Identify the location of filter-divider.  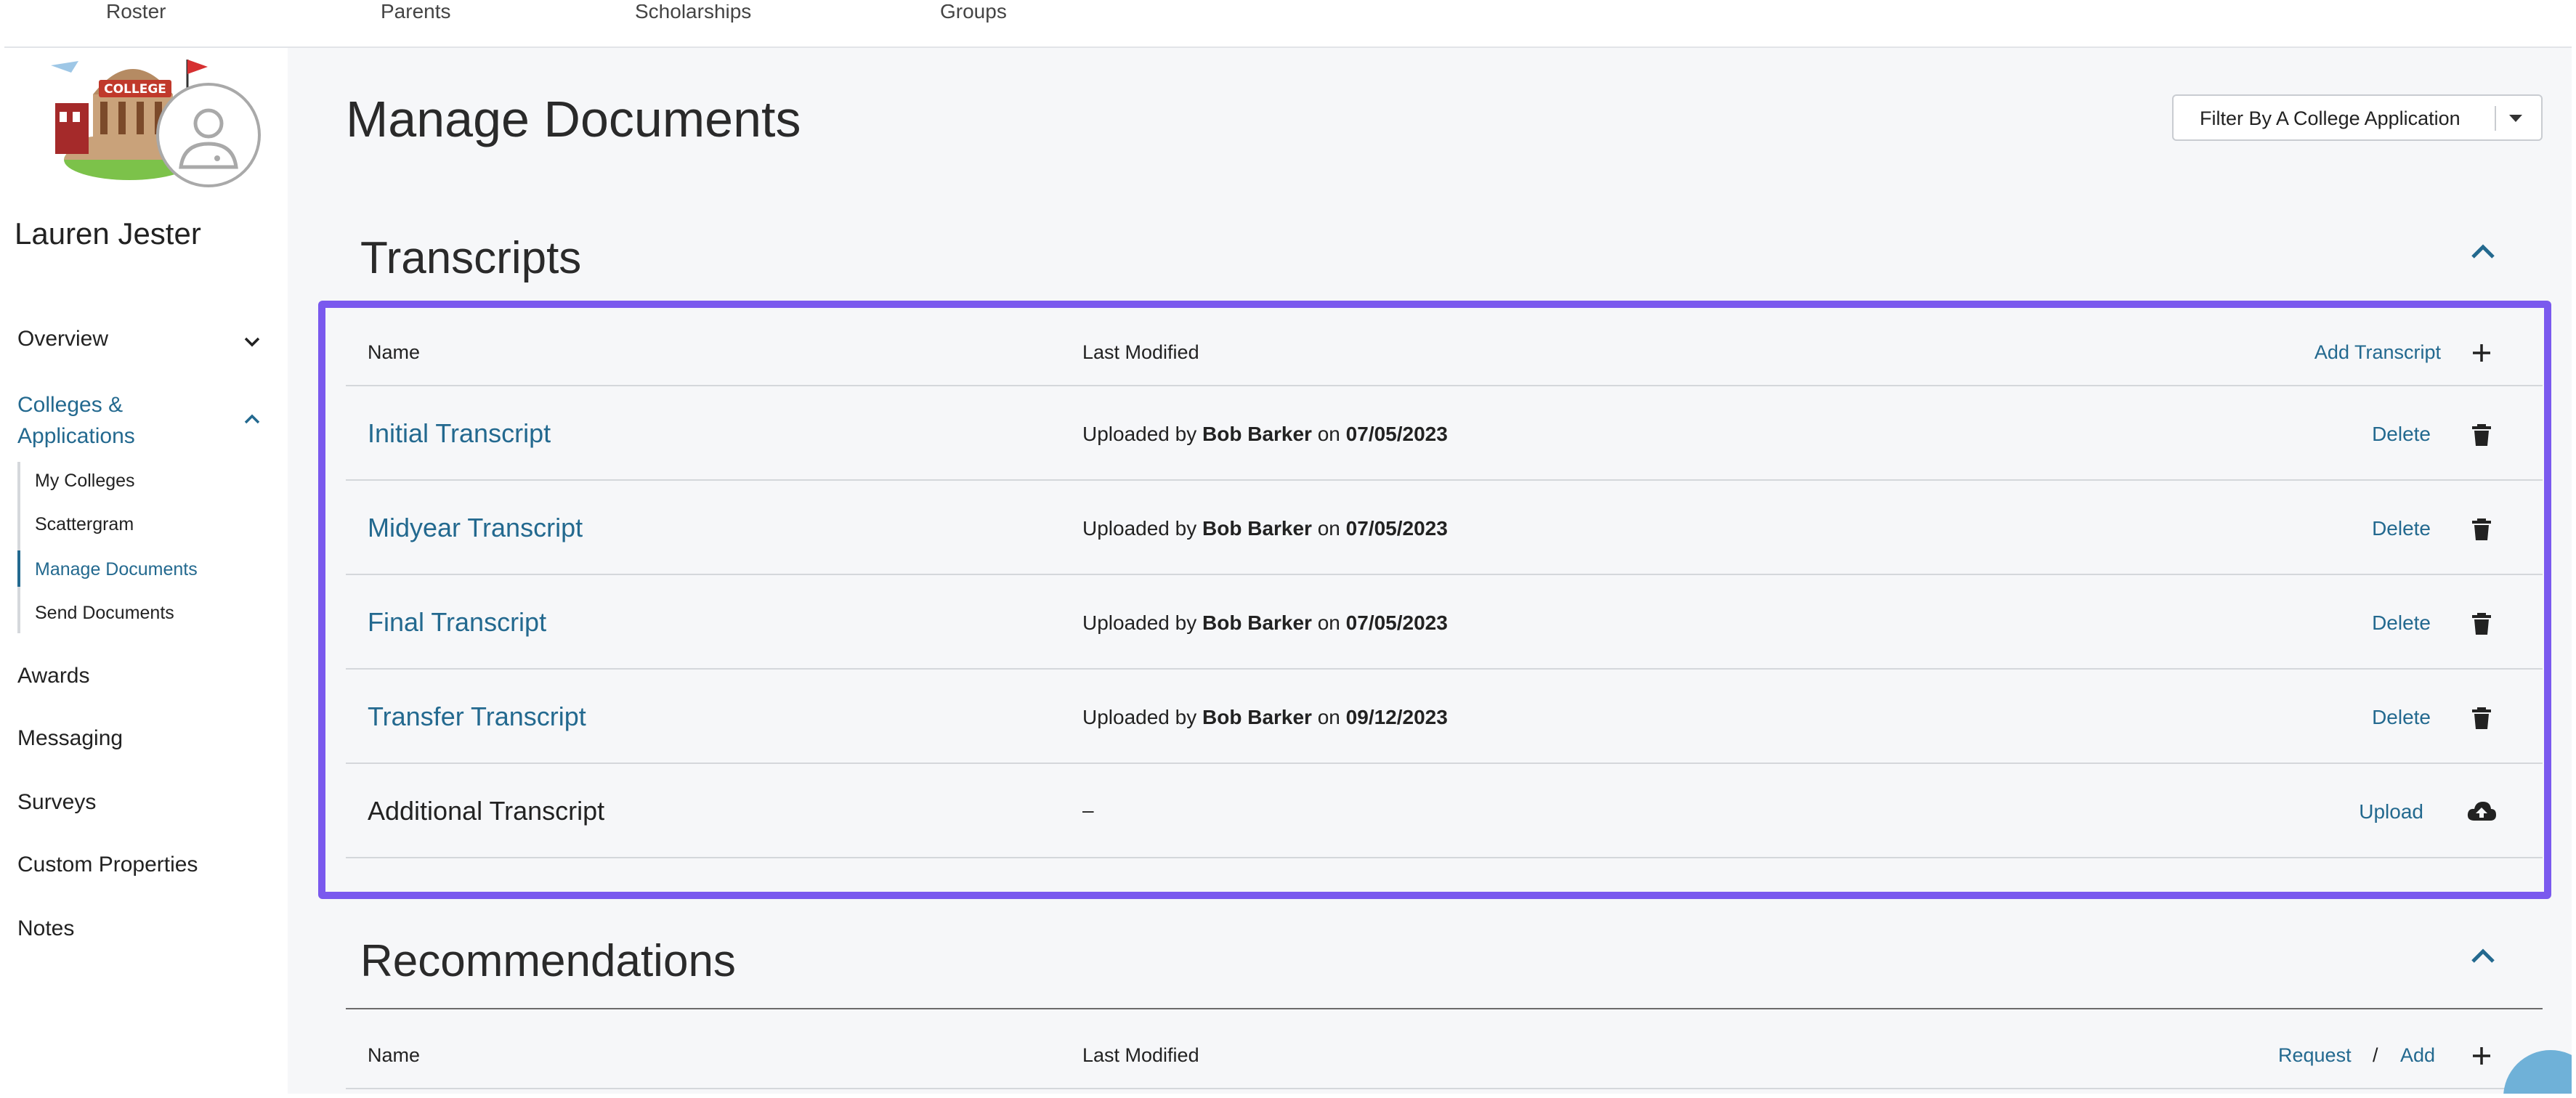
(2495, 118).